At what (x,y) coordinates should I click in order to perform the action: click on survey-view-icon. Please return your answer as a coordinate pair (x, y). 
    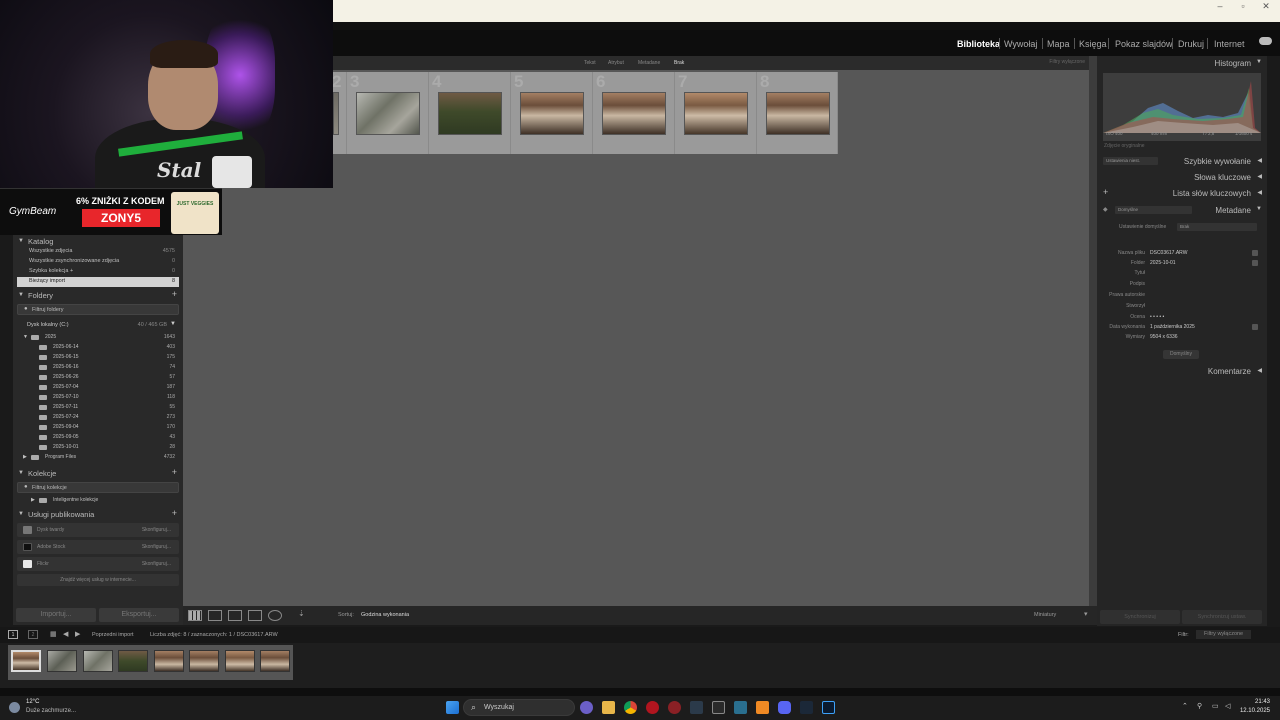
    Looking at the image, I should click on (255, 615).